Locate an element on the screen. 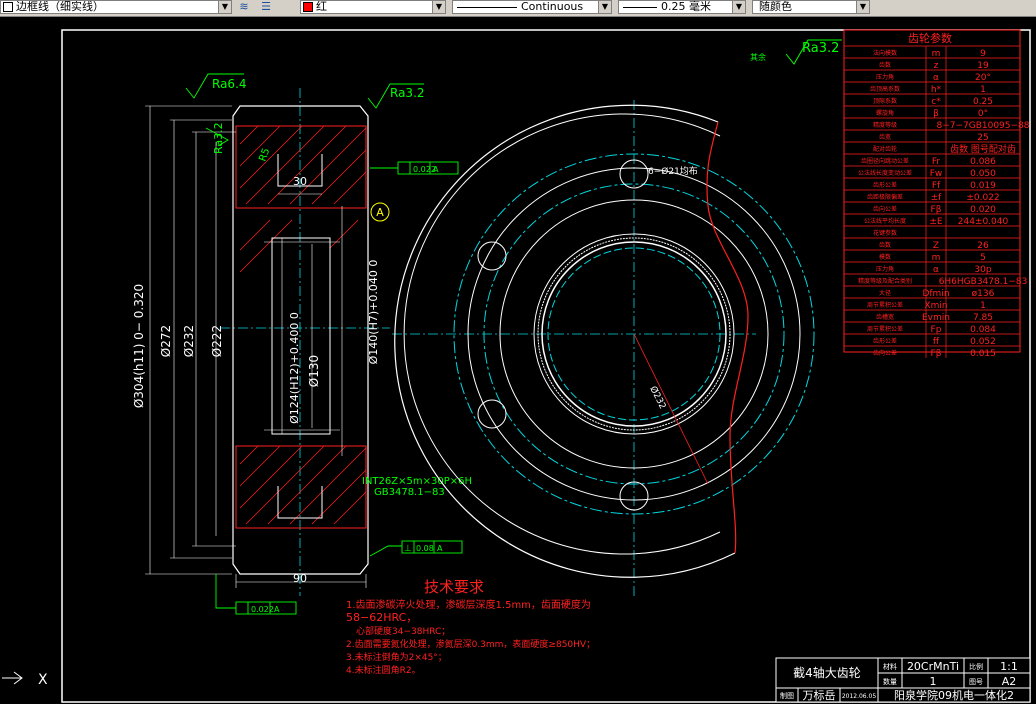 This screenshot has width=1036, height=704. ra-left-top: Ra6.4 is located at coordinates (229, 84).